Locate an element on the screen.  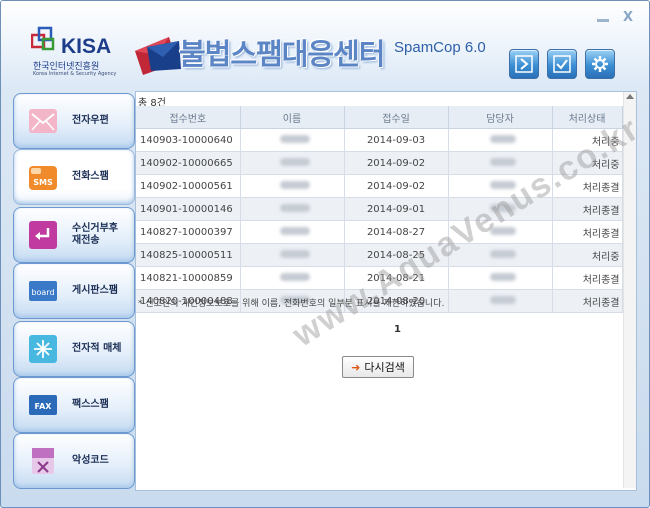
cell-id: 140827-10000397 is located at coordinates (188, 232).